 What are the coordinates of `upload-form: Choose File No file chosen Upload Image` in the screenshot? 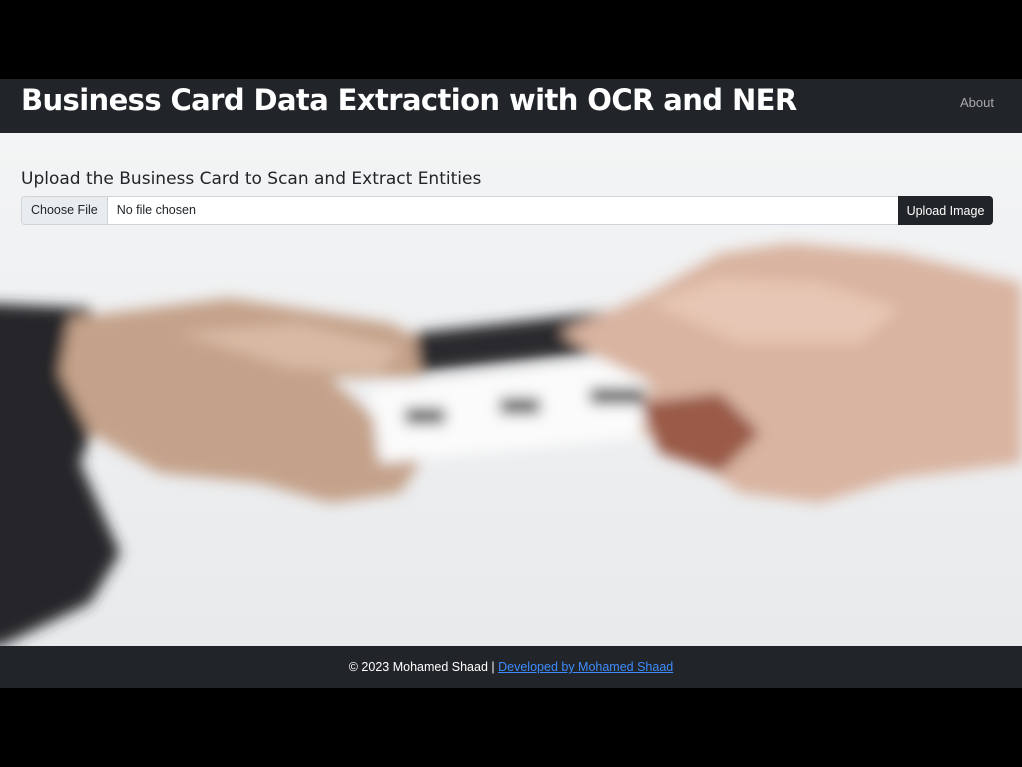 It's located at (507, 210).